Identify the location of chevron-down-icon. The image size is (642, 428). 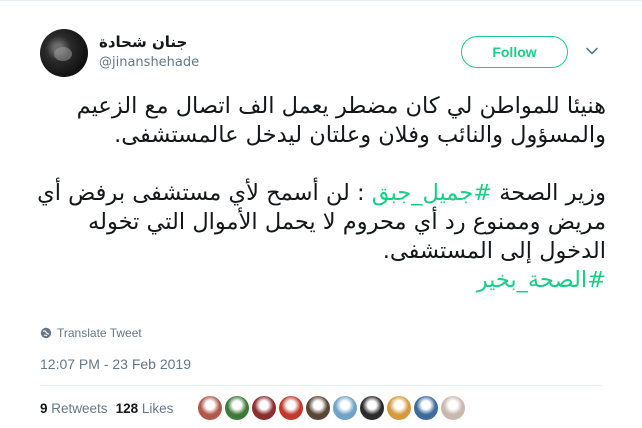
(592, 51).